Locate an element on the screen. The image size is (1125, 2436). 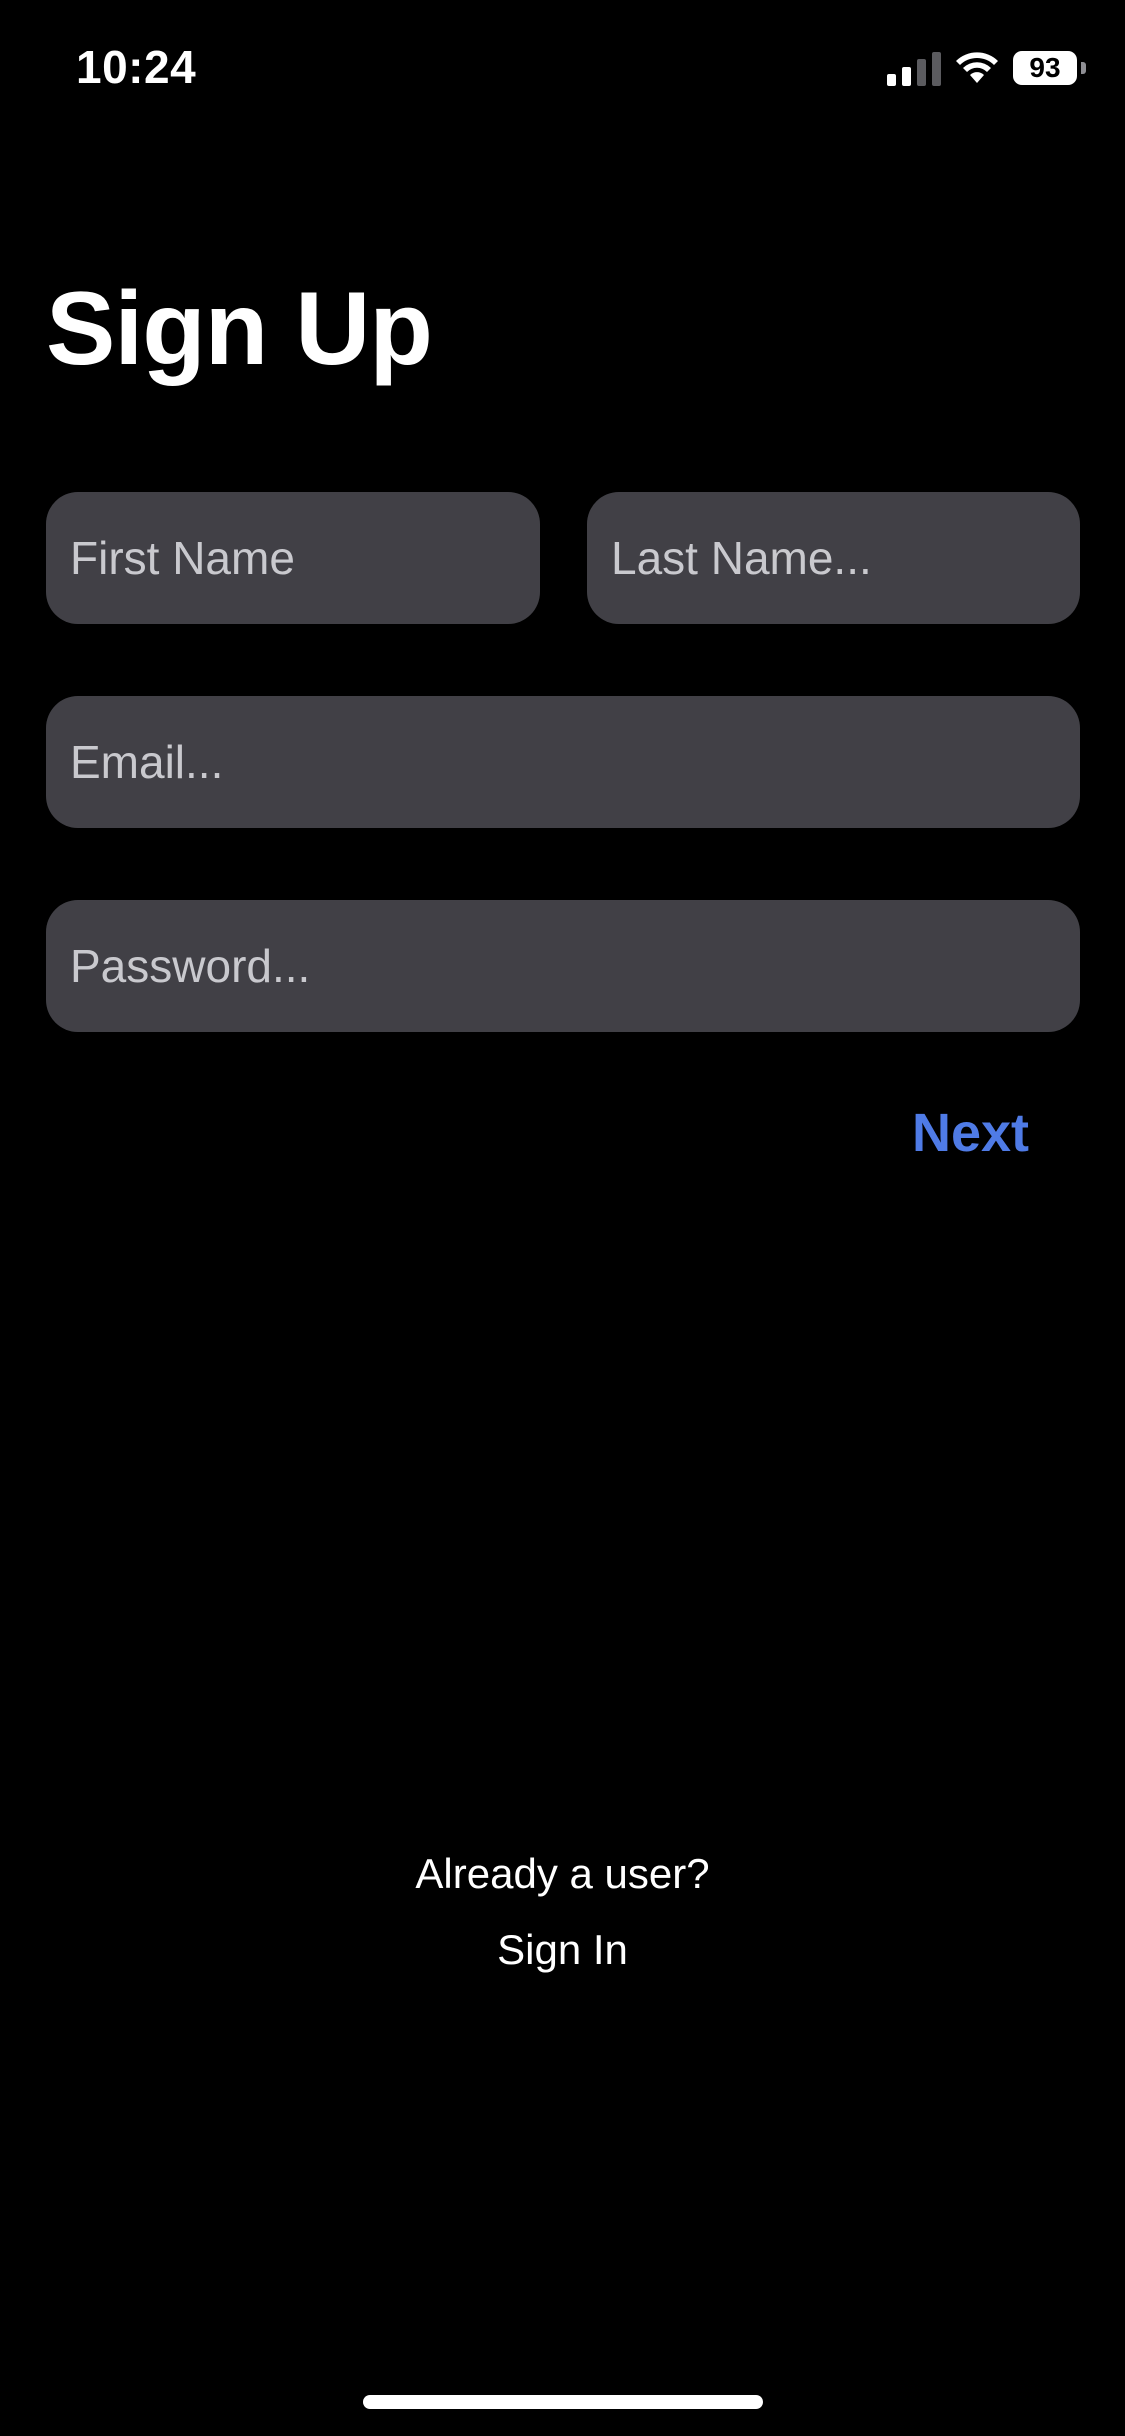
password-field is located at coordinates (563, 966).